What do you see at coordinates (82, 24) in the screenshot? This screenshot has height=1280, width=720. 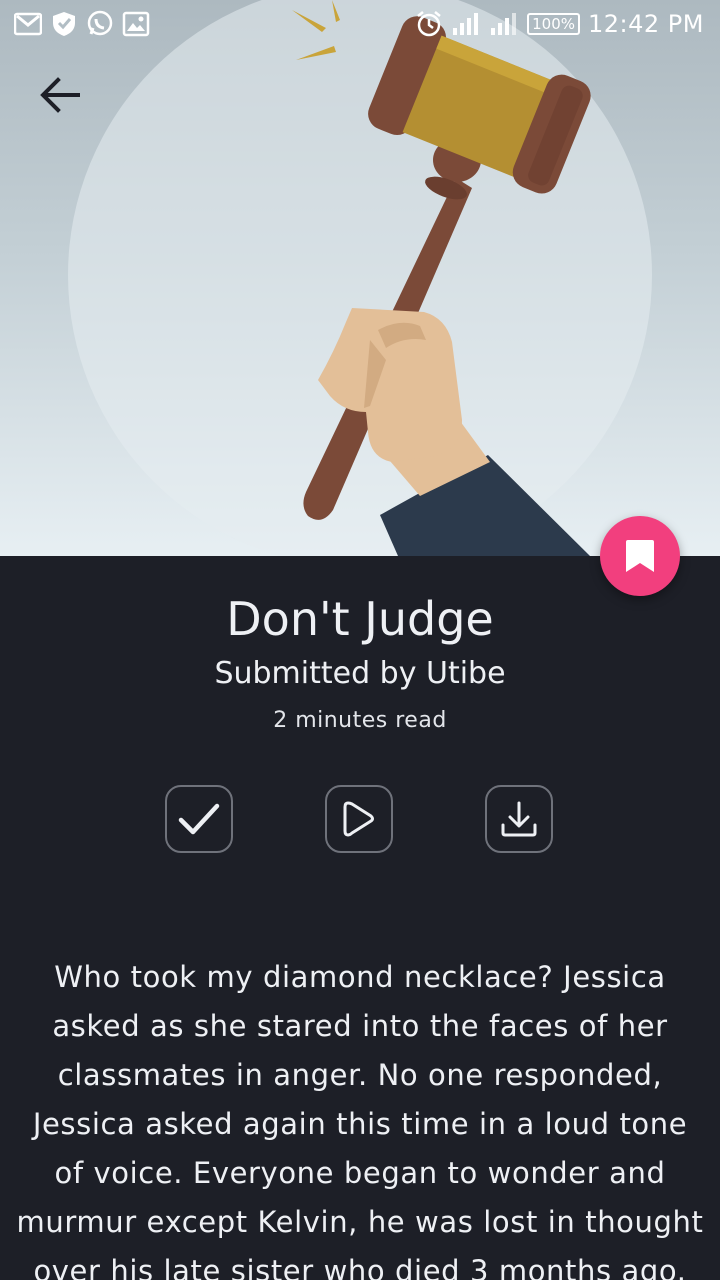 I see `notification-icons` at bounding box center [82, 24].